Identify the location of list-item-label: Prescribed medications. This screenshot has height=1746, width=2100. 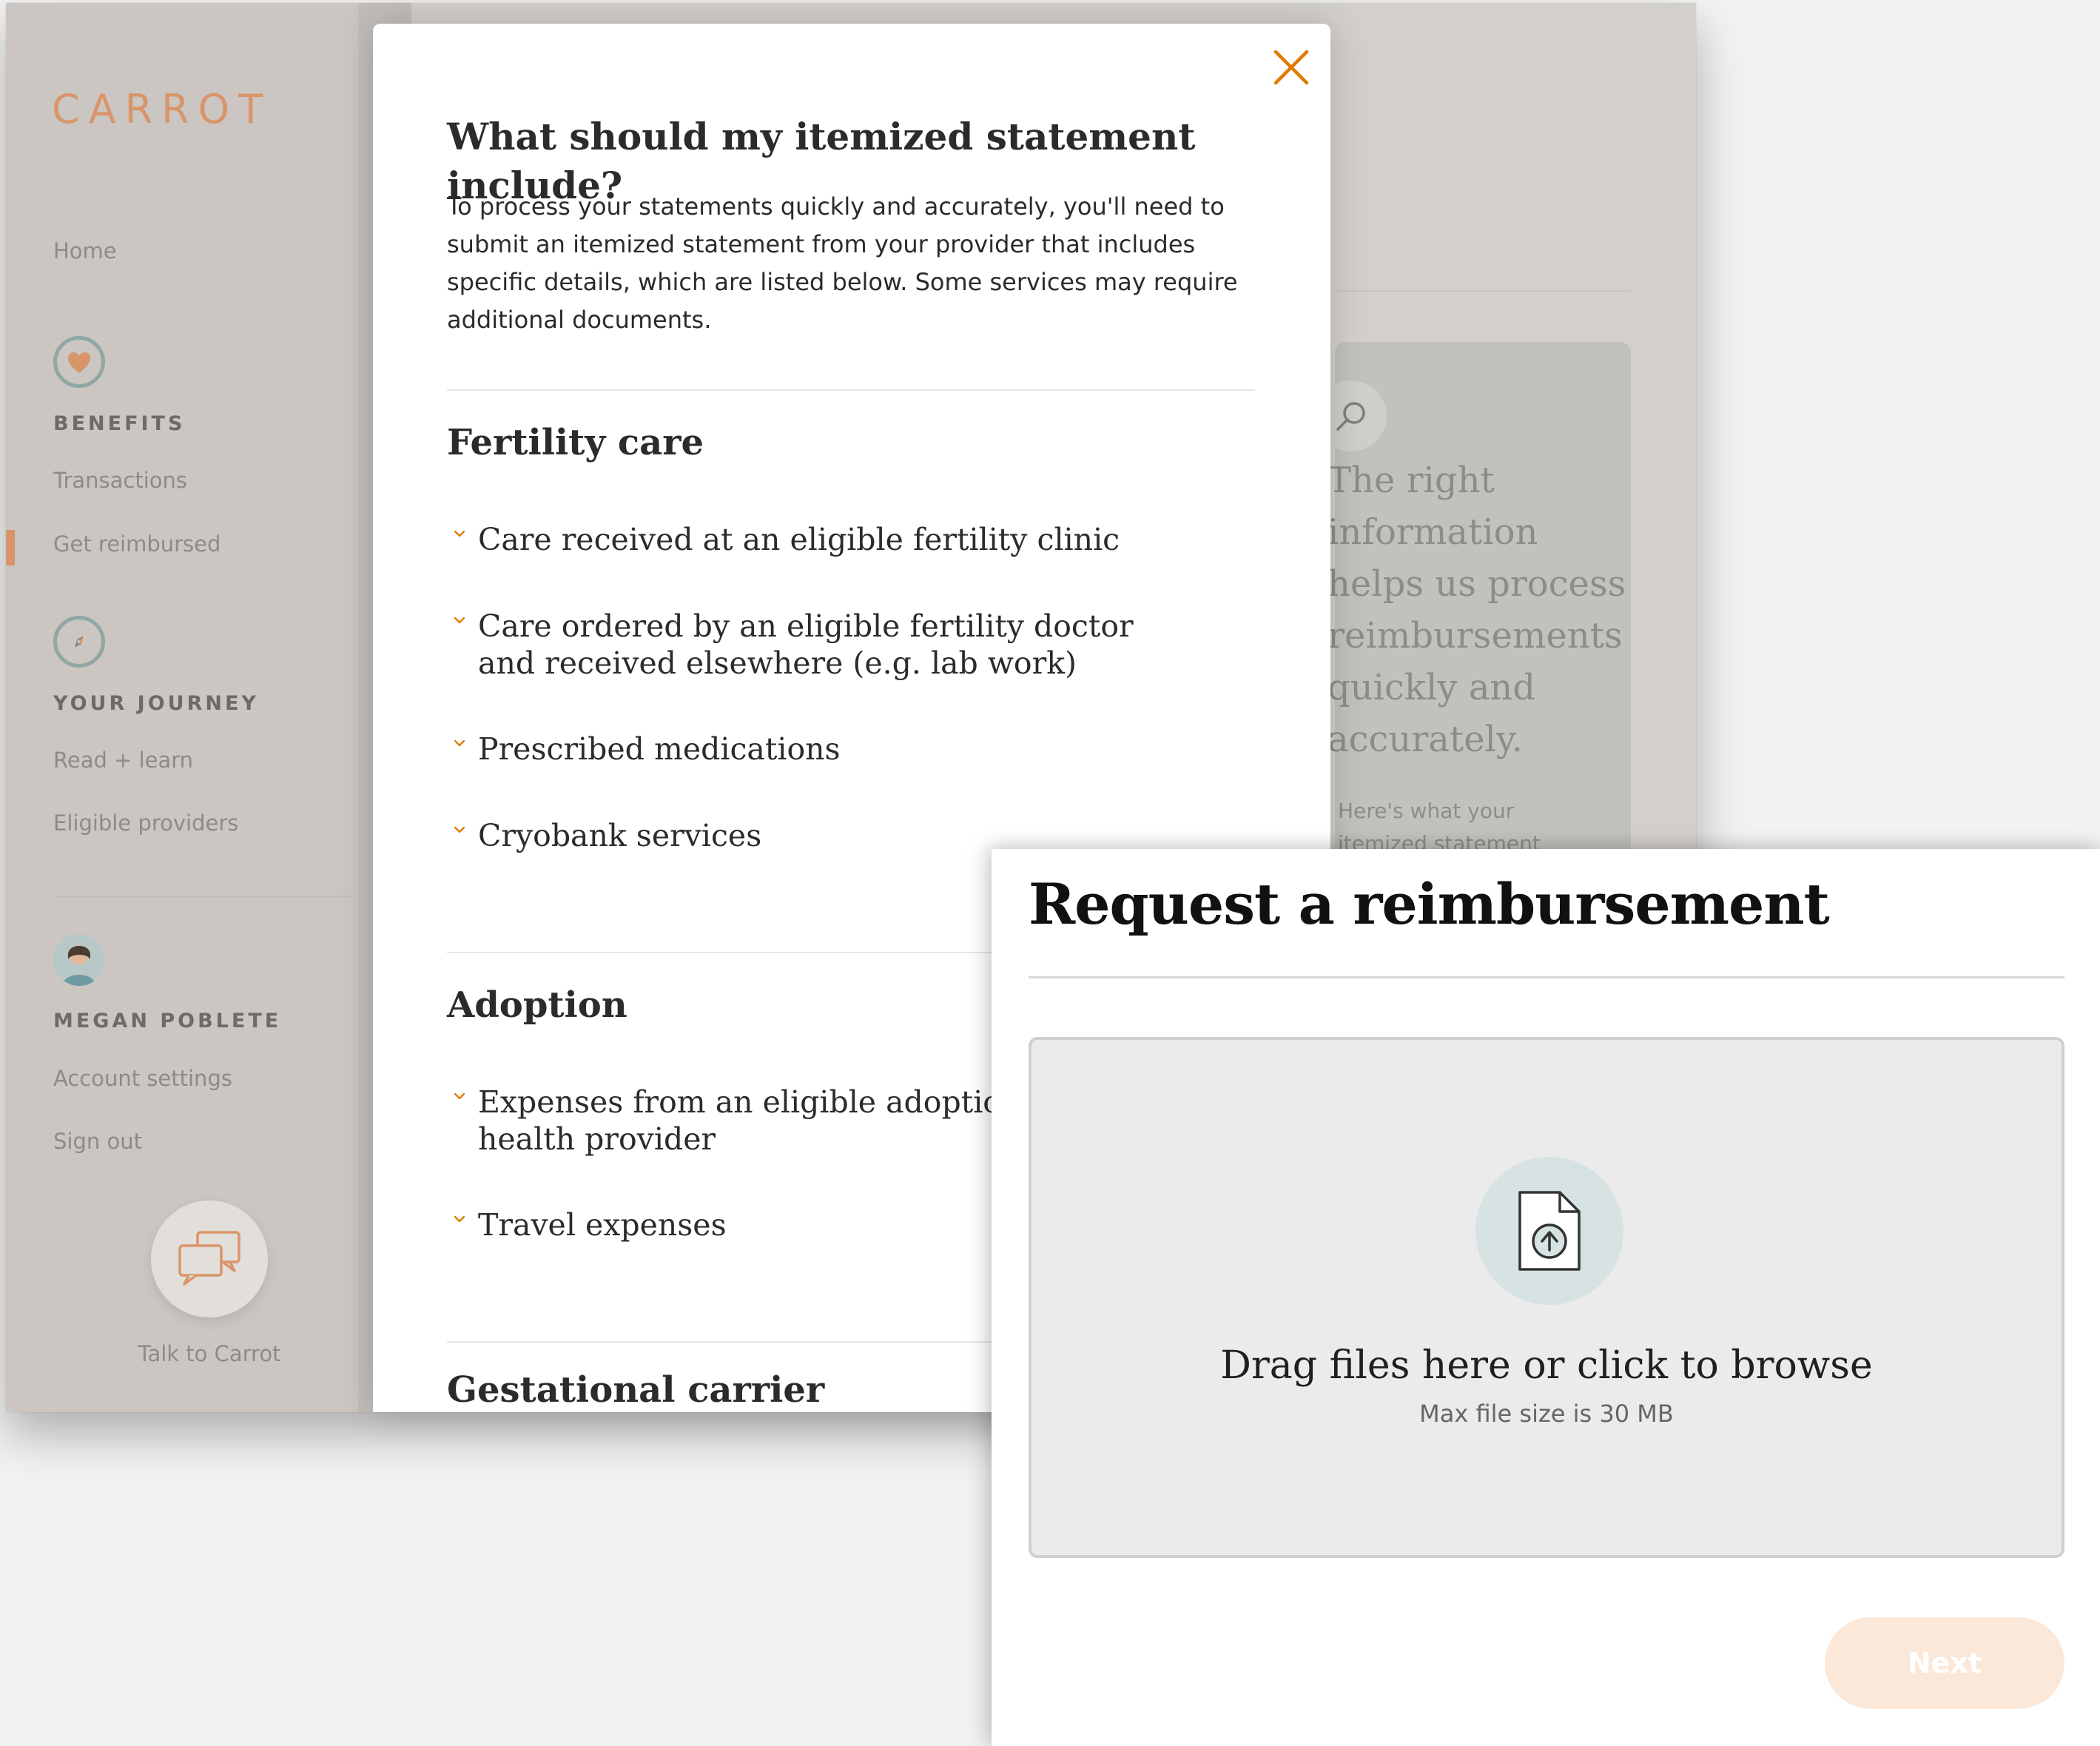
(659, 749).